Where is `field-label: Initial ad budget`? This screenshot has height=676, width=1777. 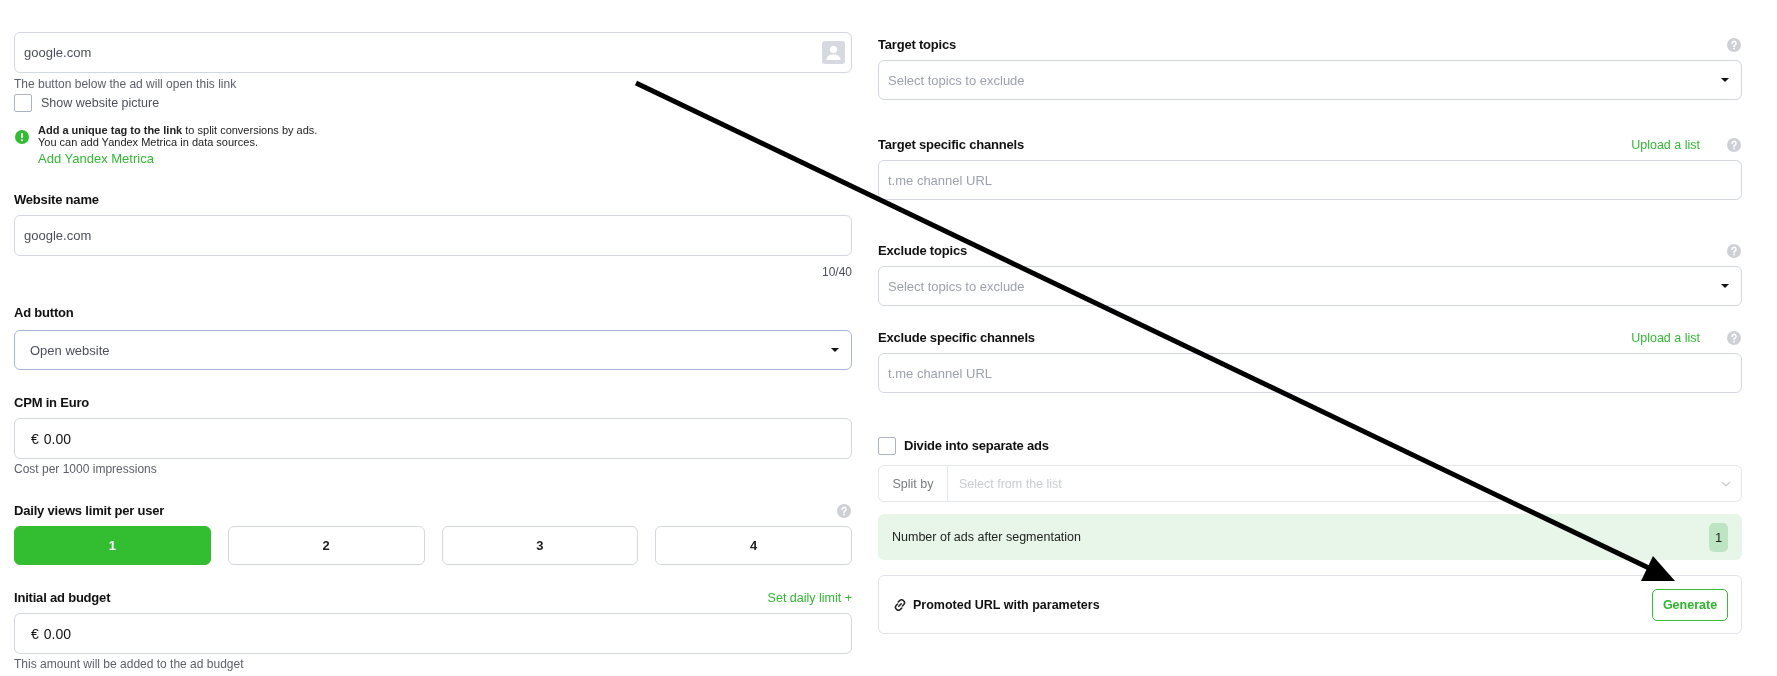
field-label: Initial ad budget is located at coordinates (62, 598).